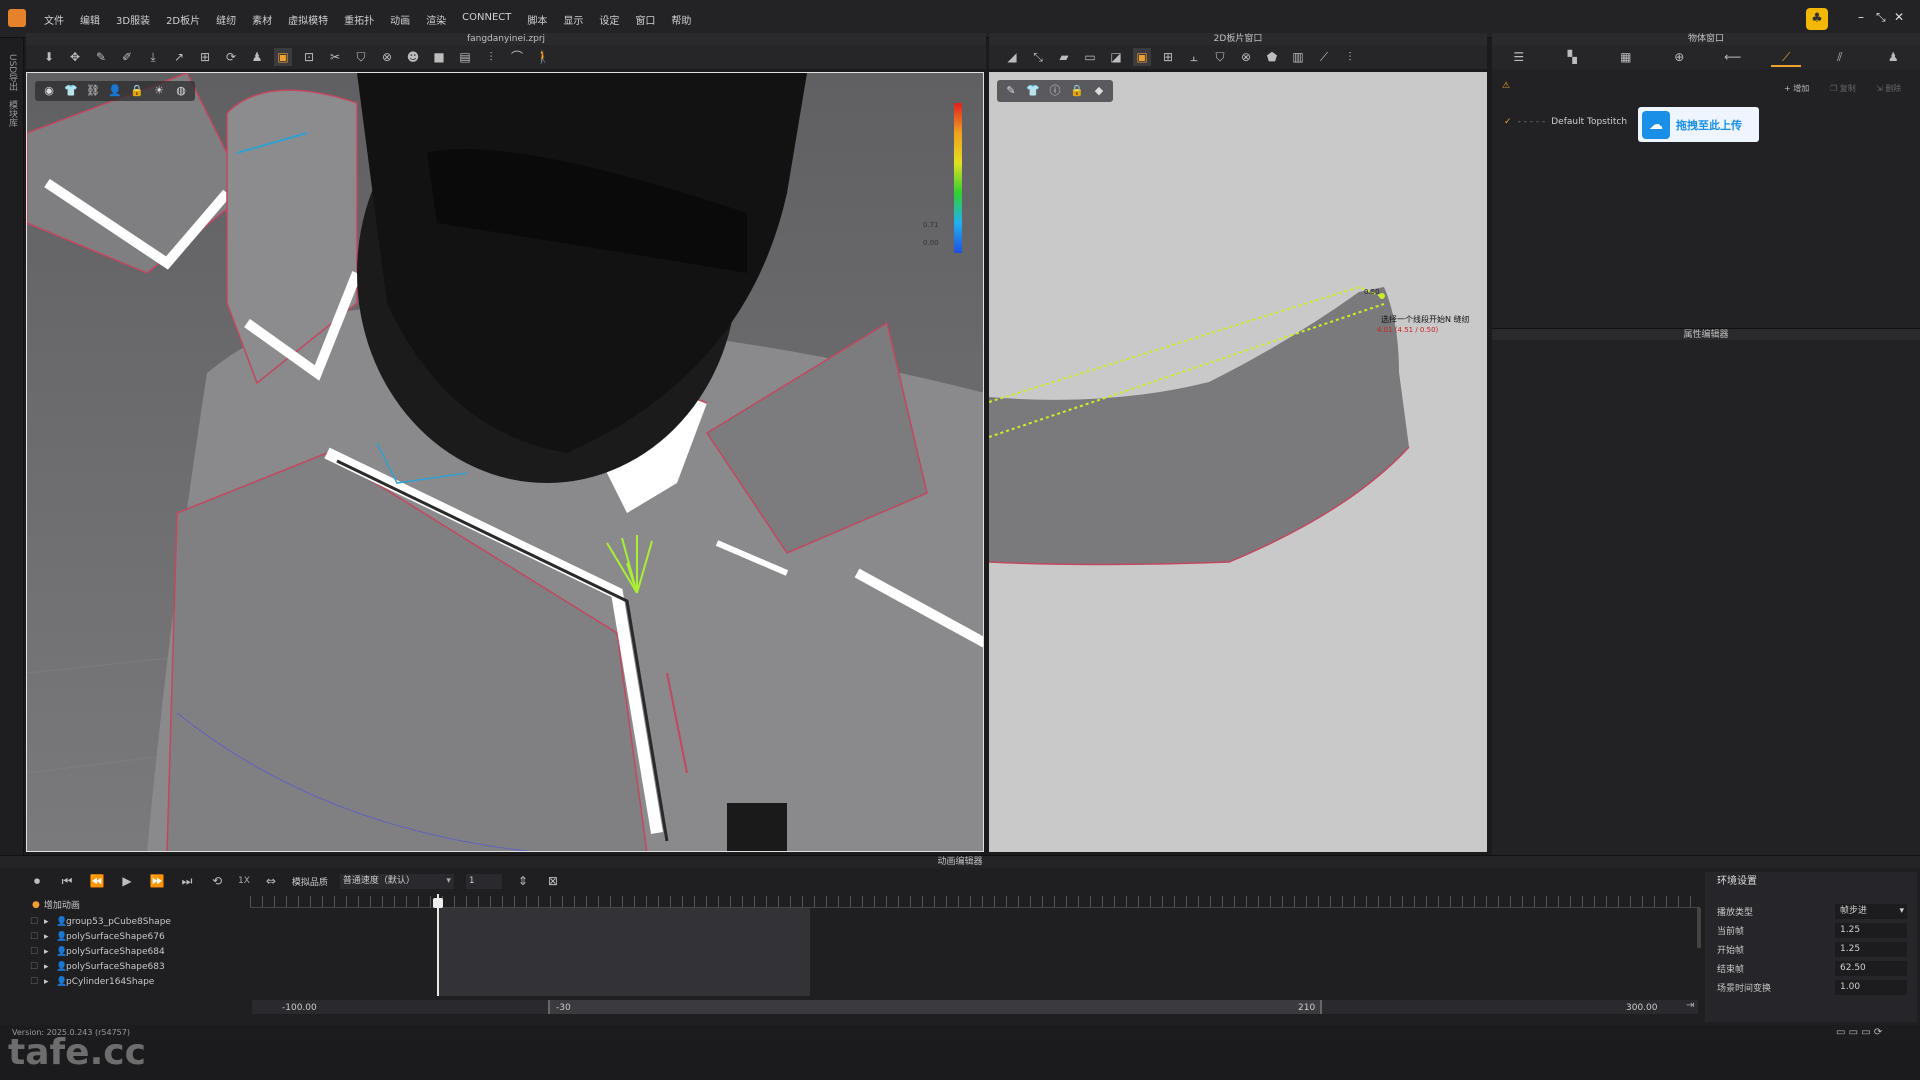  What do you see at coordinates (1246, 57) in the screenshot?
I see `button-icon: ⊗` at bounding box center [1246, 57].